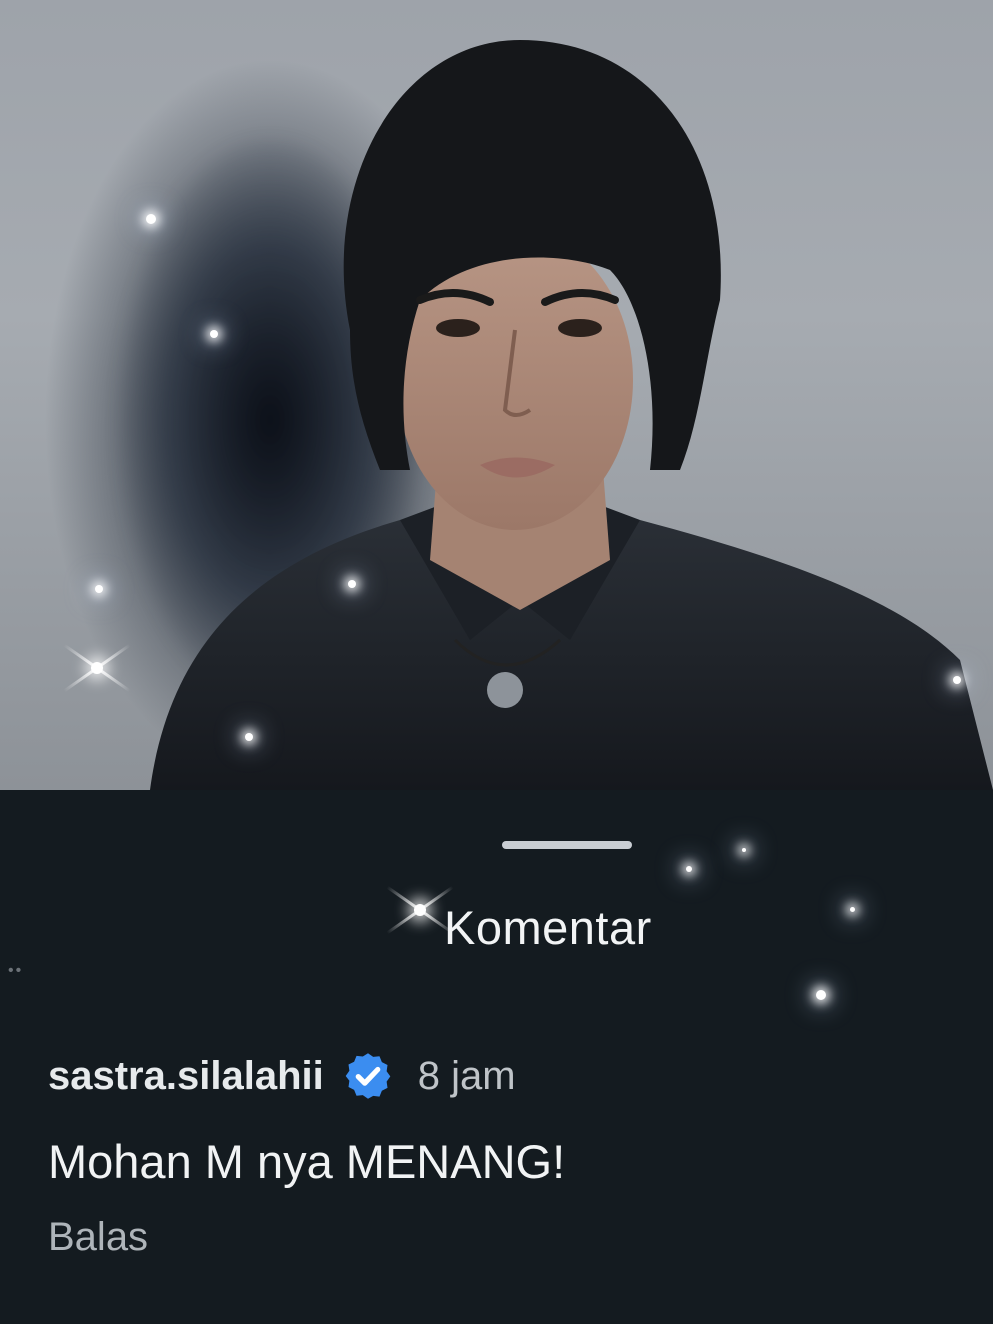 This screenshot has width=993, height=1324. I want to click on sheet-title: Komentar, so click(548, 927).